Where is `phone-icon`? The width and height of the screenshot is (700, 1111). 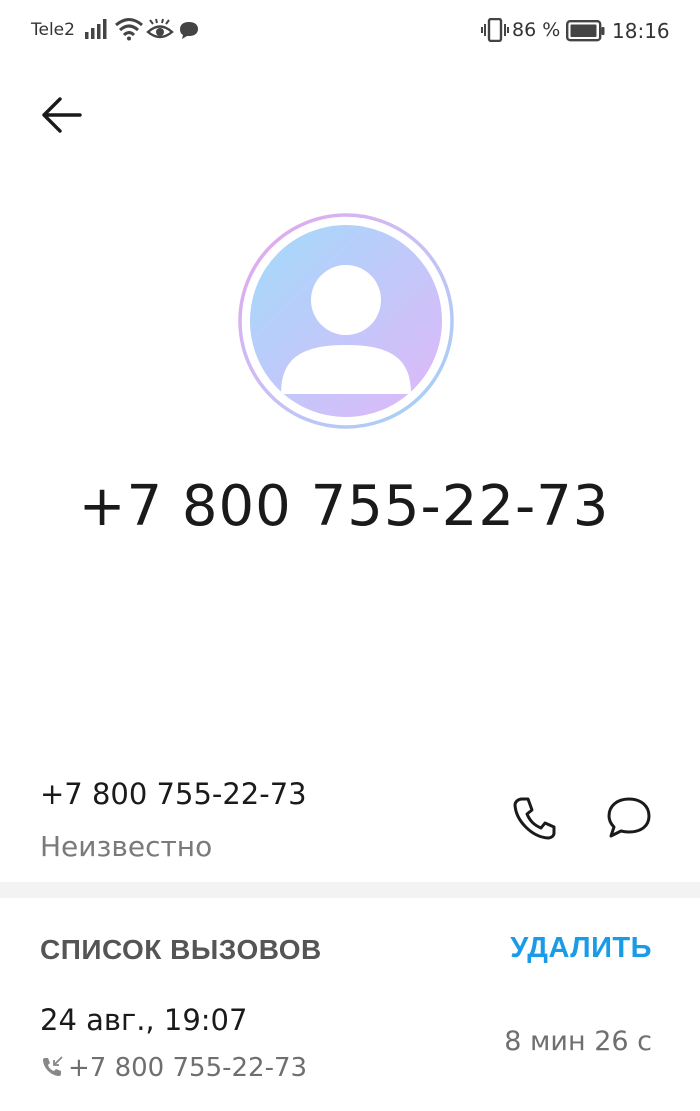
phone-icon is located at coordinates (534, 818).